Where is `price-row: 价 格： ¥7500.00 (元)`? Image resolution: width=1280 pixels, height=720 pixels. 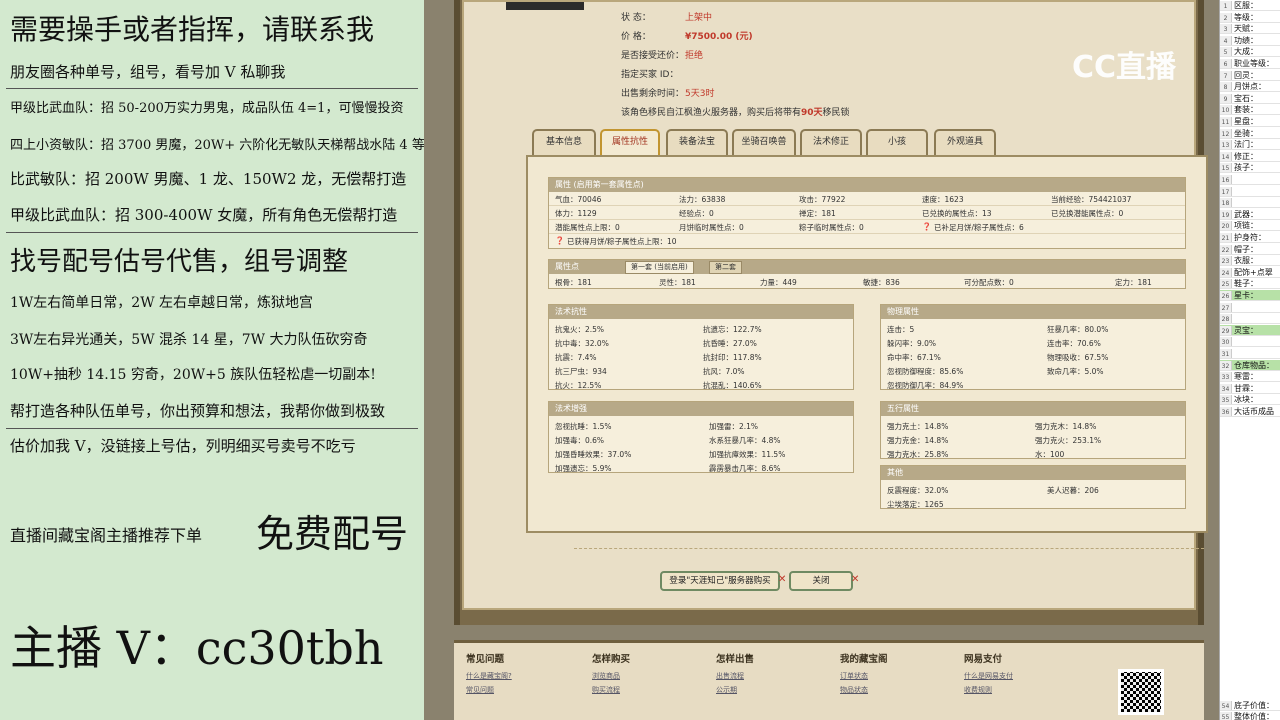 price-row: 价 格： ¥7500.00 (元) is located at coordinates (687, 37).